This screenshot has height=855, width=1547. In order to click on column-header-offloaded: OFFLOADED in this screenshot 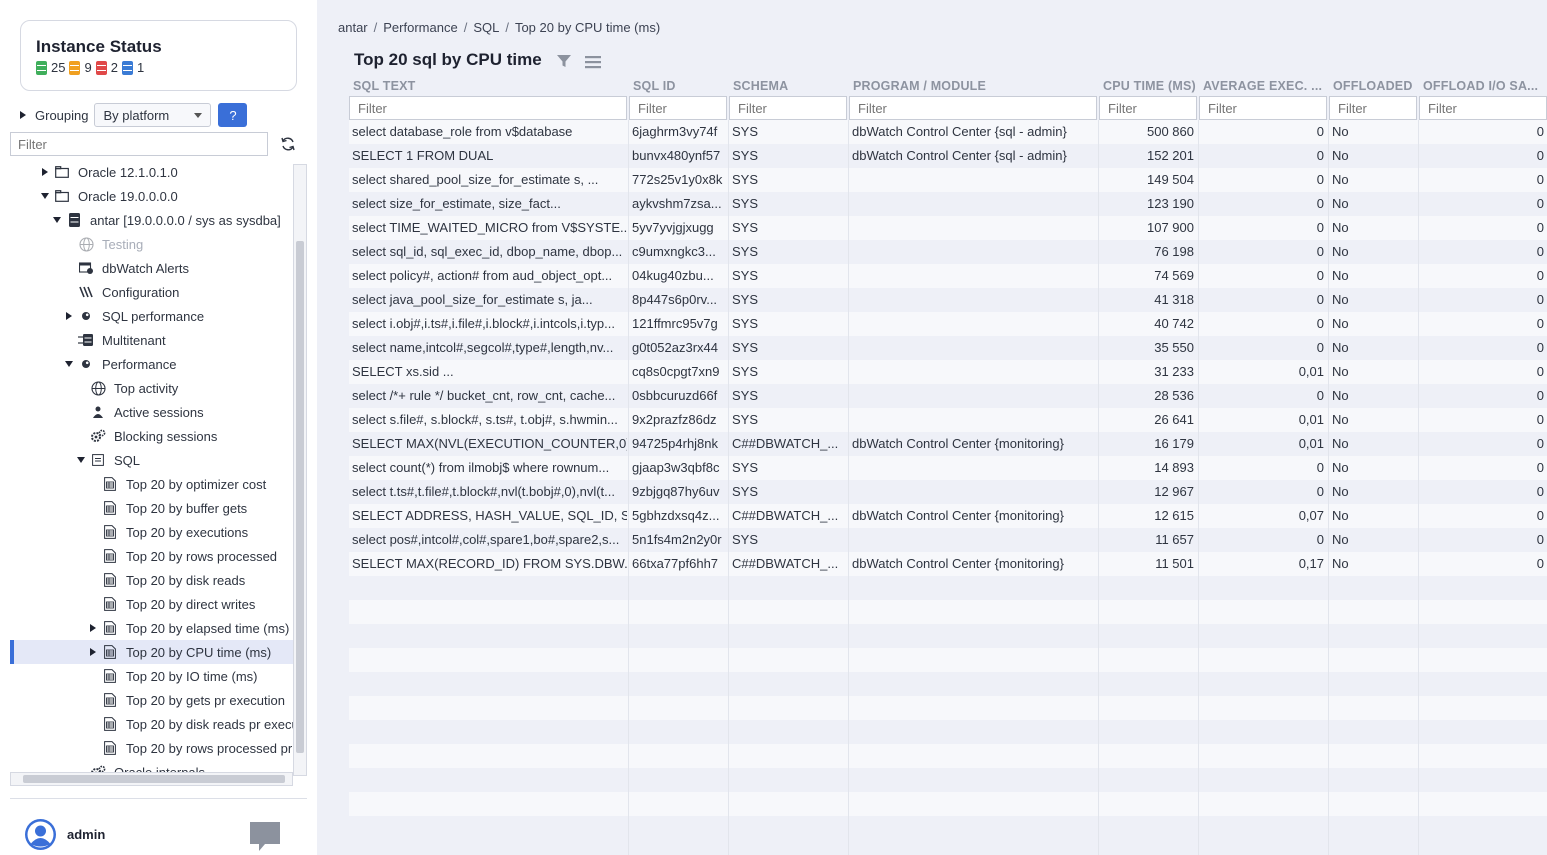, I will do `click(1373, 86)`.